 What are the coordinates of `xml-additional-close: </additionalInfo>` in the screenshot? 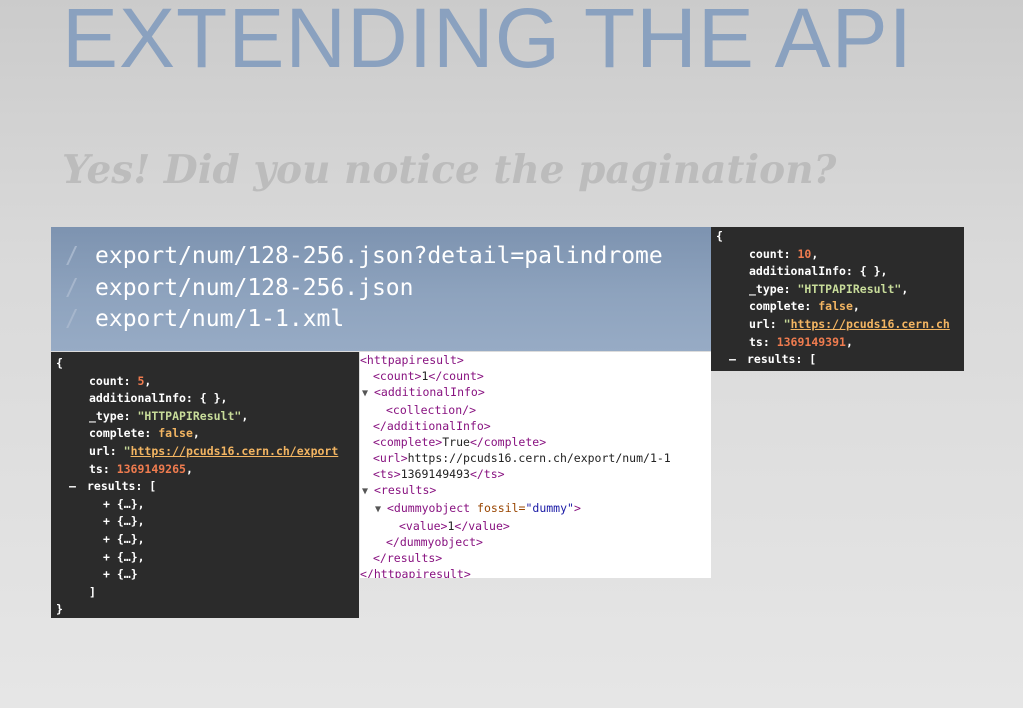 It's located at (432, 426).